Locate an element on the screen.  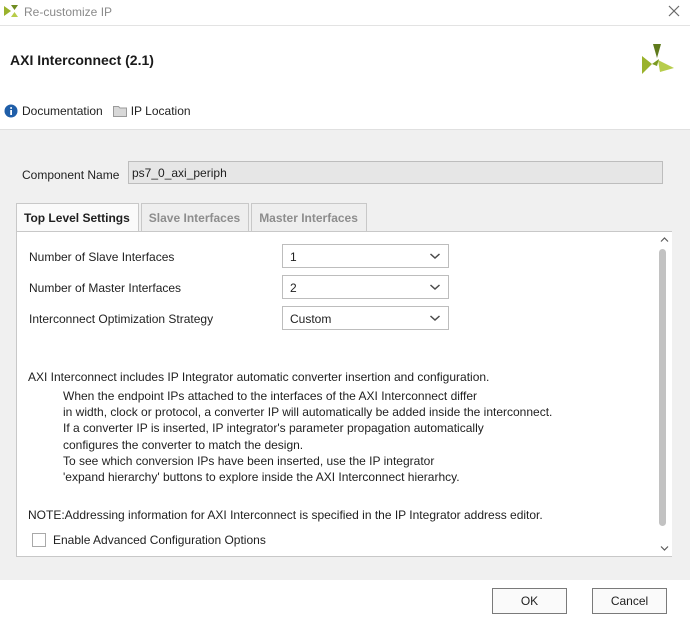
tab-slave-interfaces: Slave Interfaces is located at coordinates (195, 217).